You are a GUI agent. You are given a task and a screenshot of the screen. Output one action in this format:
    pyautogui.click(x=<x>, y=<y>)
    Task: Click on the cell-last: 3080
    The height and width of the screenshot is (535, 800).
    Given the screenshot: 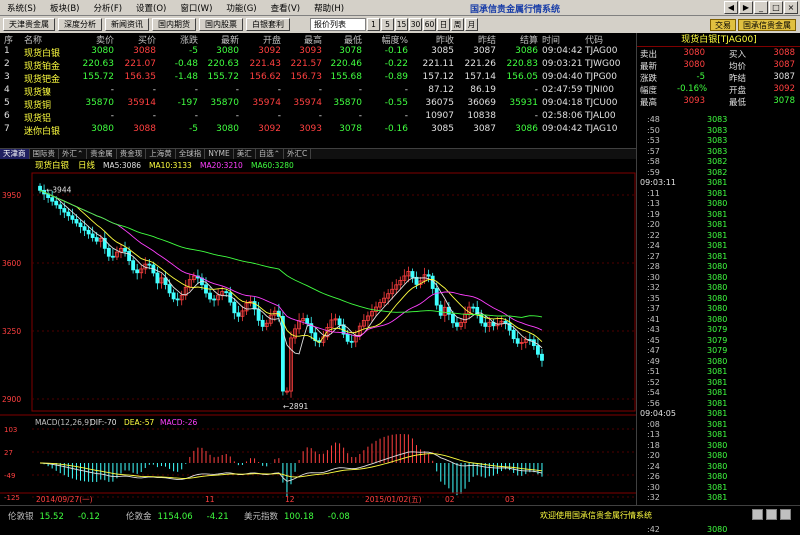 What is the action you would take?
    pyautogui.click(x=222, y=129)
    